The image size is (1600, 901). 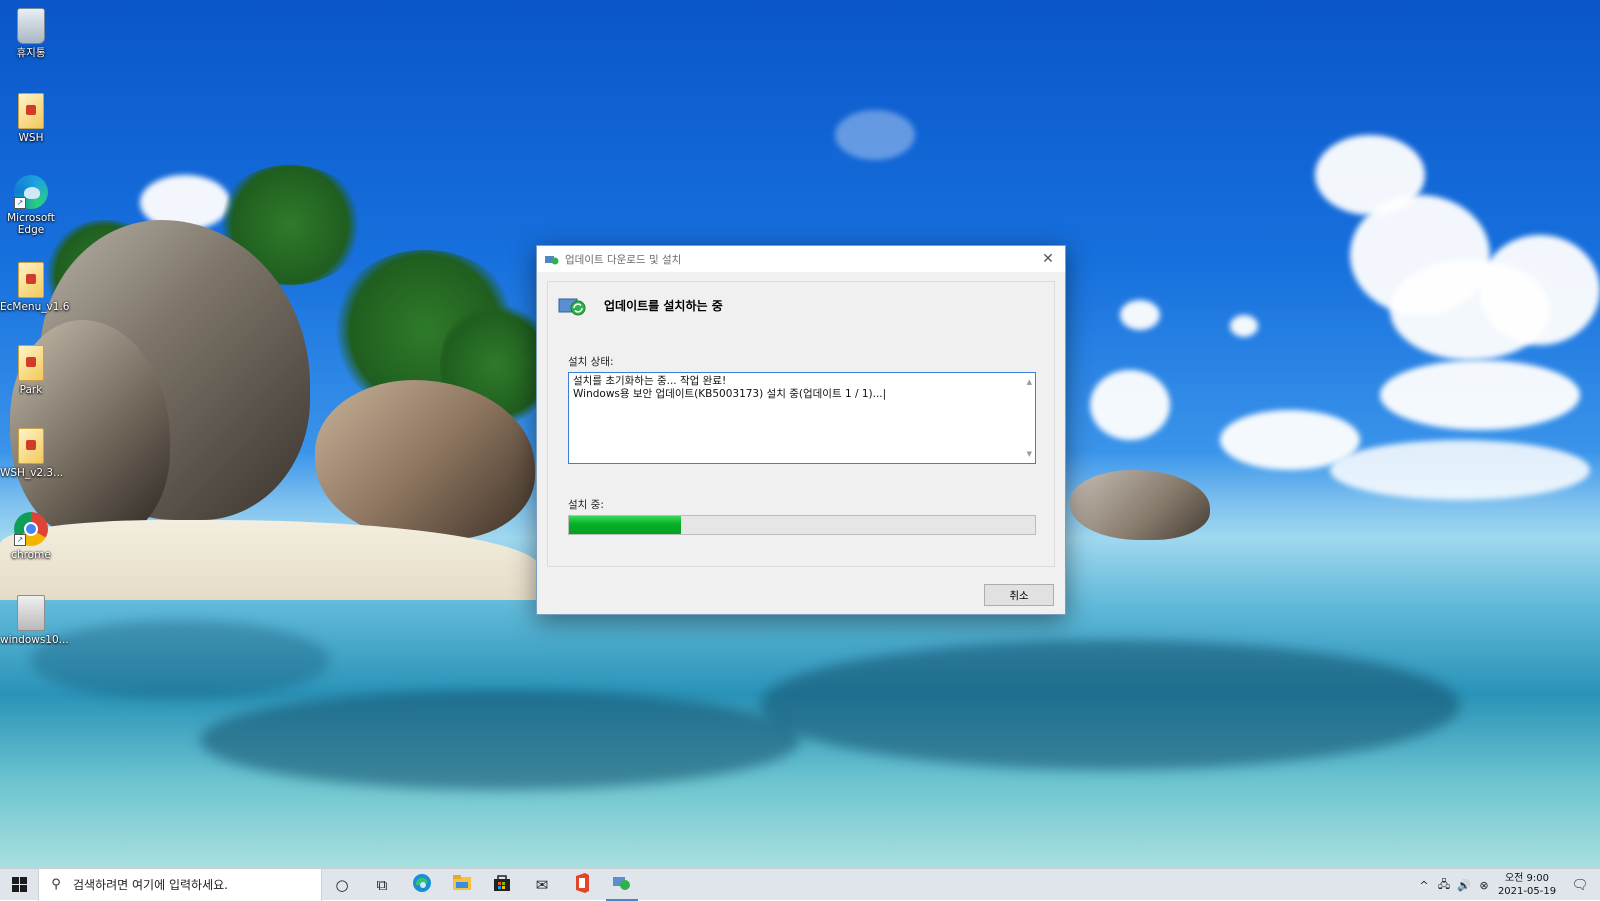 I want to click on task-view-icon: ⧉, so click(x=382, y=884).